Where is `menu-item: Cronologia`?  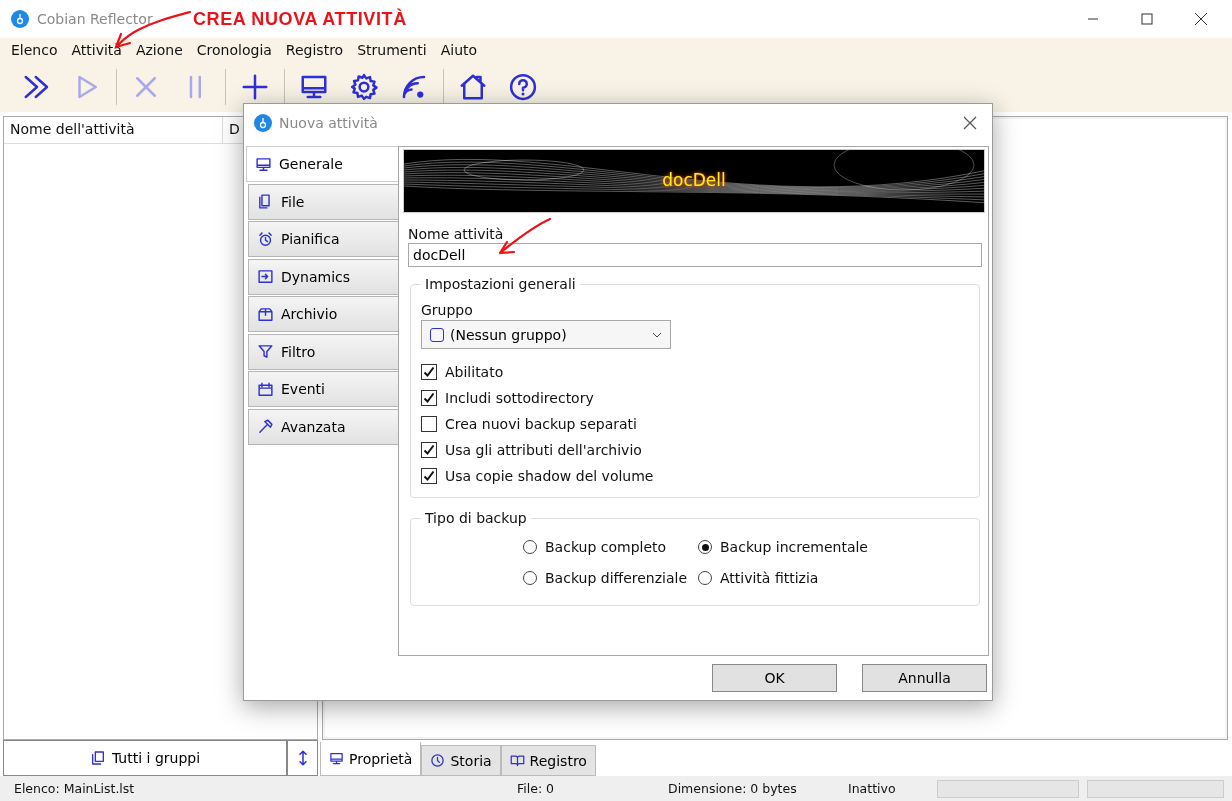 menu-item: Cronologia is located at coordinates (234, 50).